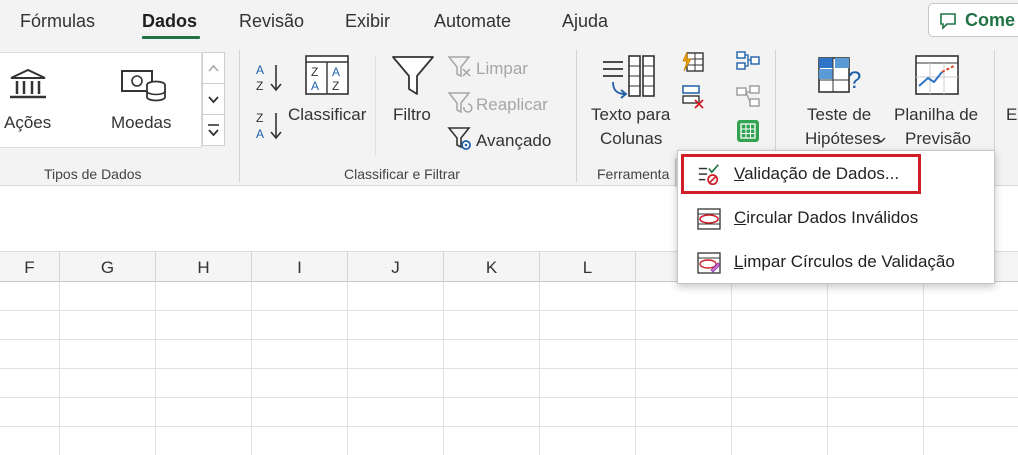  What do you see at coordinates (693, 62) in the screenshot?
I see `flash-fill-icon` at bounding box center [693, 62].